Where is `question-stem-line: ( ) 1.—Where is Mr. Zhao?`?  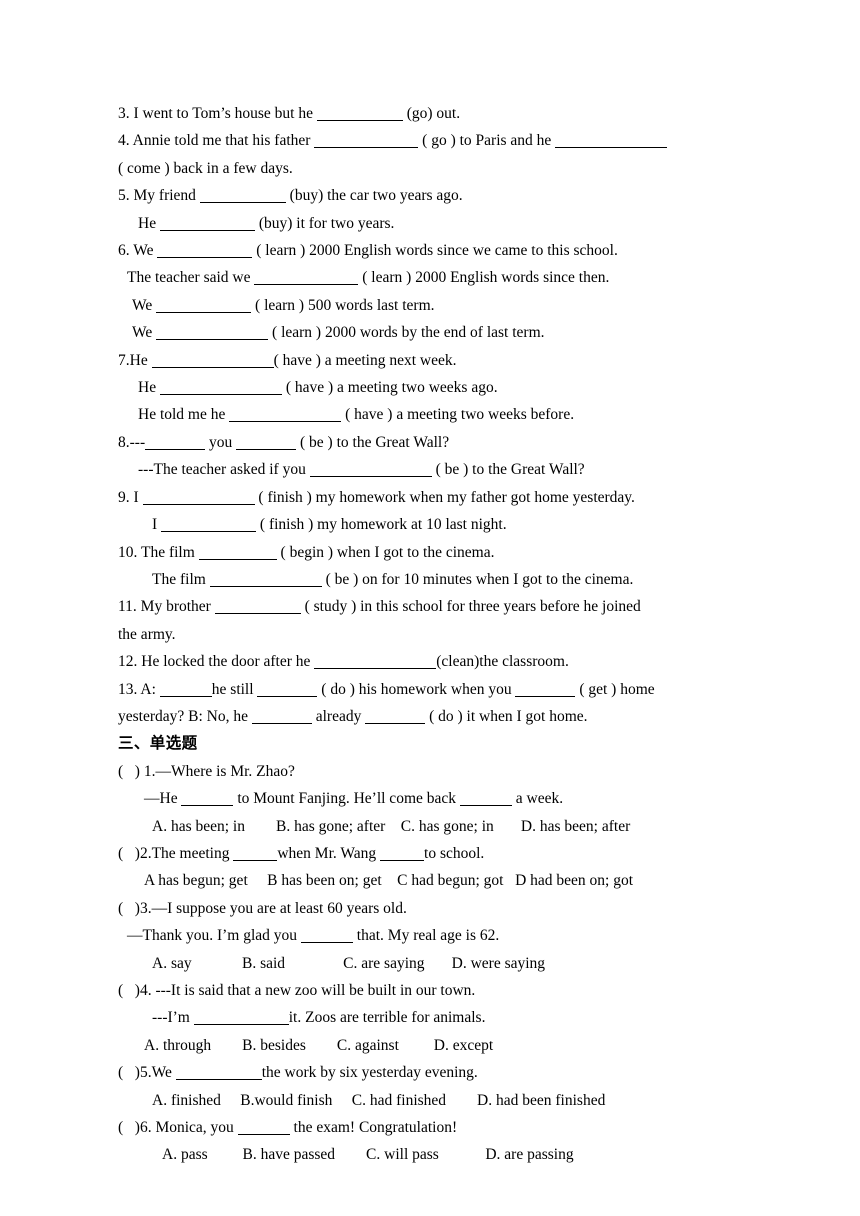 question-stem-line: ( ) 1.—Where is Mr. Zhao? is located at coordinates (425, 771).